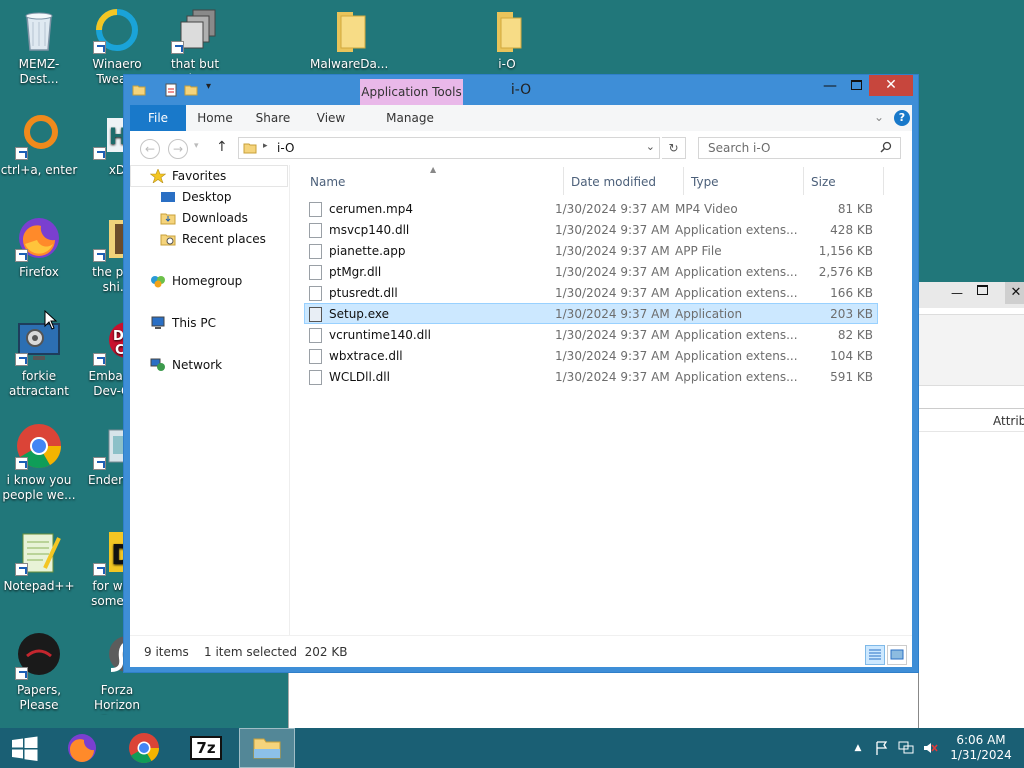 This screenshot has width=1024, height=768. Describe the element at coordinates (327, 182) in the screenshot. I see `column-header-name: Name` at that location.